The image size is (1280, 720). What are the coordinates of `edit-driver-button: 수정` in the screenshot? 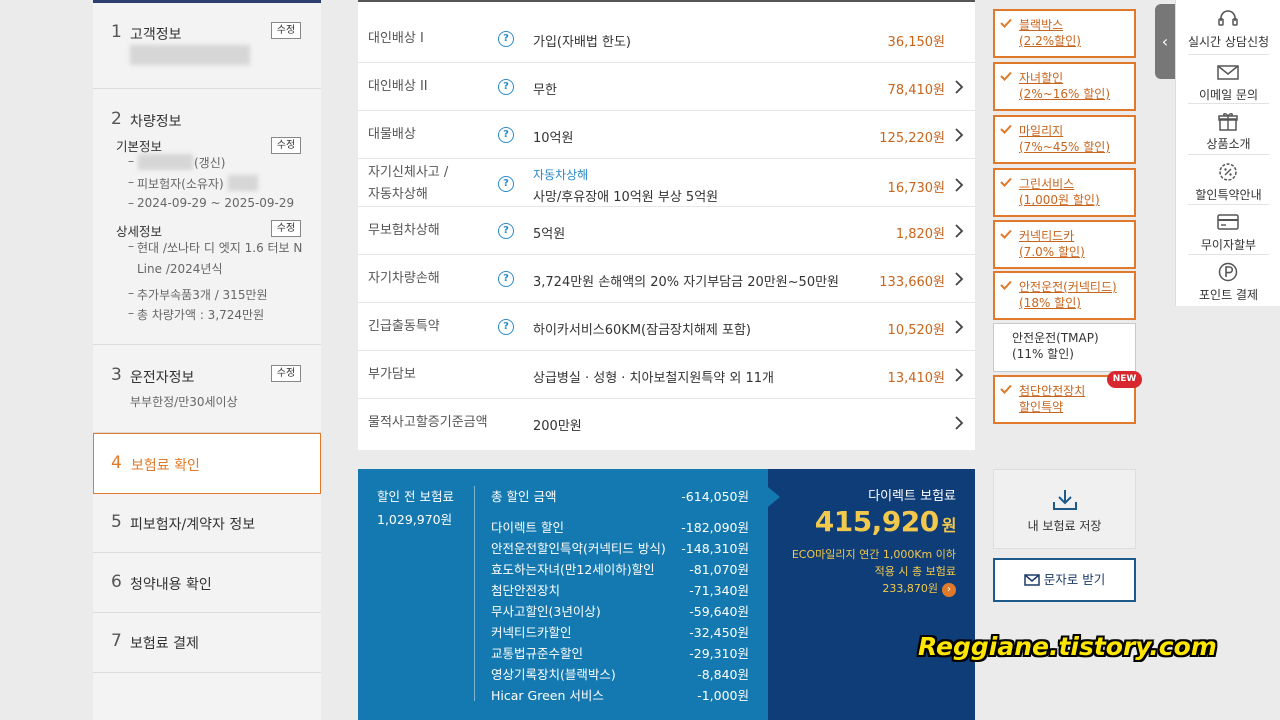 It's located at (286, 373).